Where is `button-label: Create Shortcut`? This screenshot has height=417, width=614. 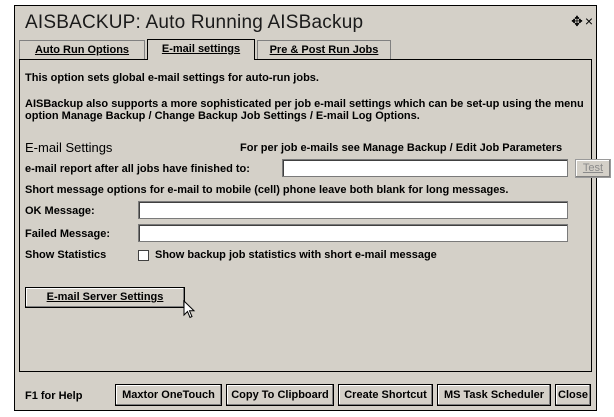 button-label: Create Shortcut is located at coordinates (385, 395).